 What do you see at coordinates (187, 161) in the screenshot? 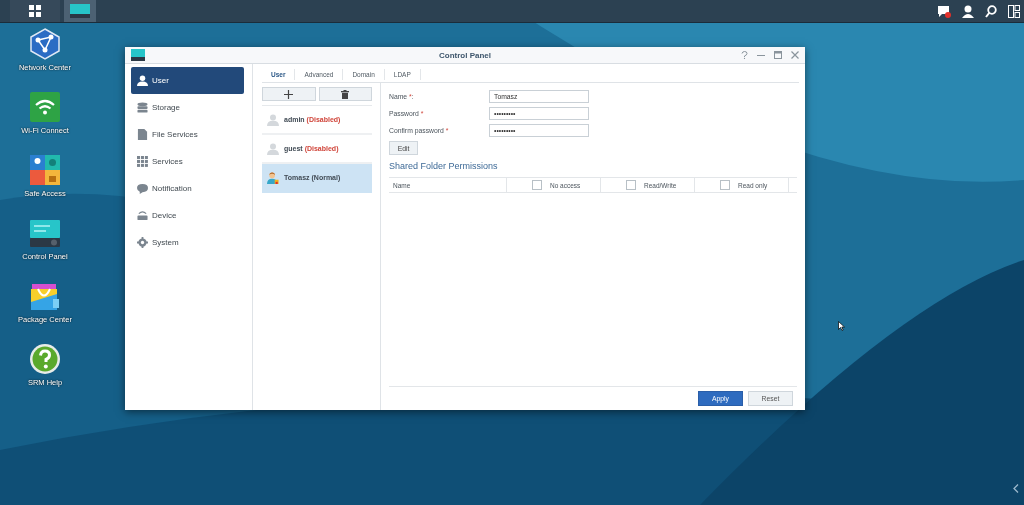
I see `sidebar-item: Services` at bounding box center [187, 161].